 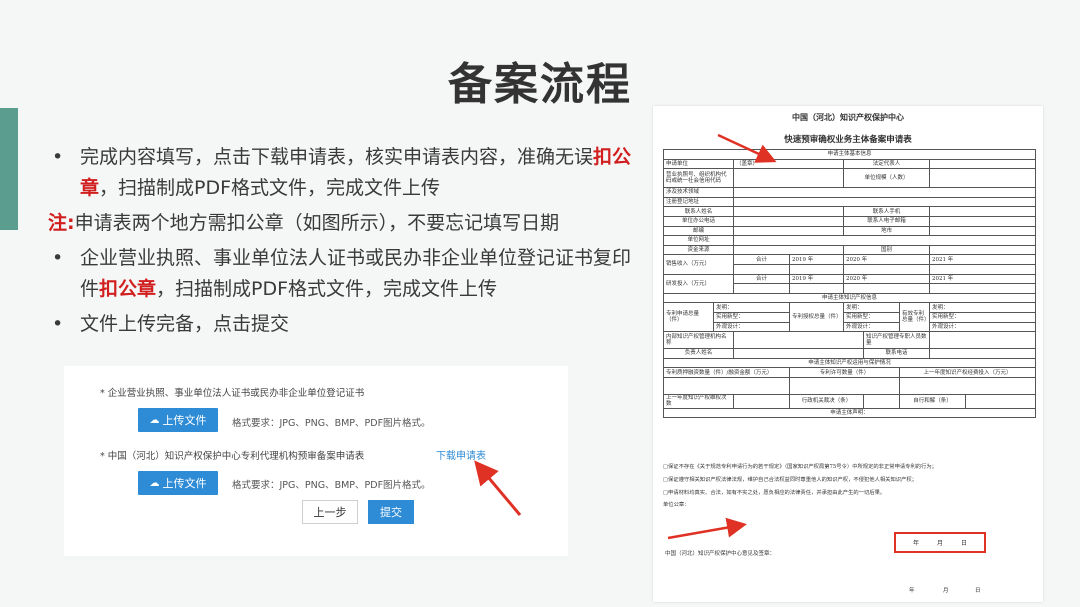 What do you see at coordinates (330, 512) in the screenshot?
I see `previous-step-button: 上一步` at bounding box center [330, 512].